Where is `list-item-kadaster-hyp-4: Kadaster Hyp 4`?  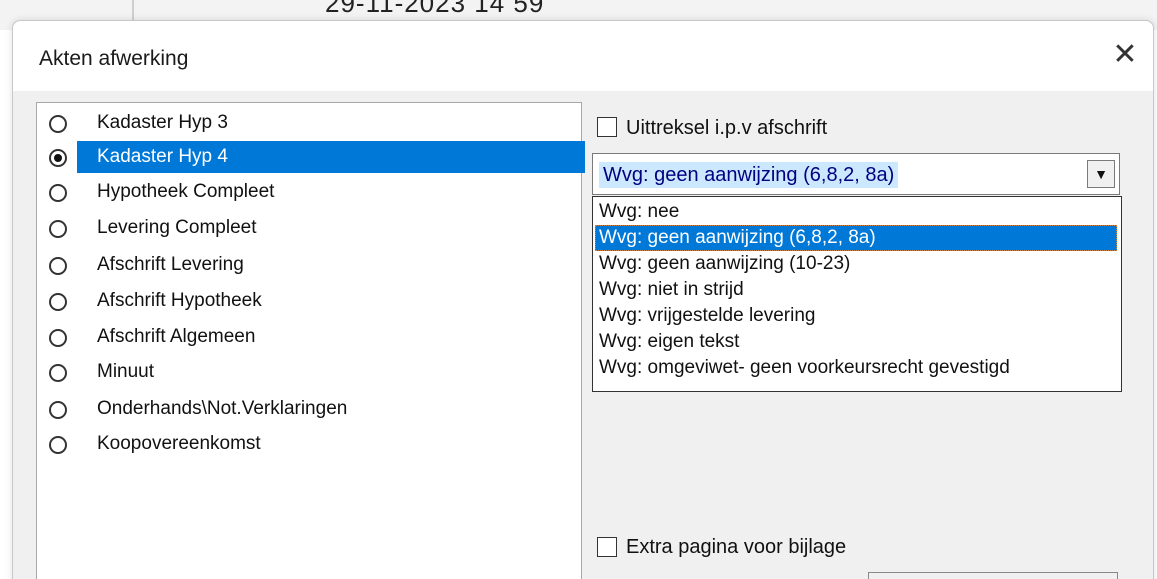
list-item-kadaster-hyp-4: Kadaster Hyp 4 is located at coordinates (311, 158).